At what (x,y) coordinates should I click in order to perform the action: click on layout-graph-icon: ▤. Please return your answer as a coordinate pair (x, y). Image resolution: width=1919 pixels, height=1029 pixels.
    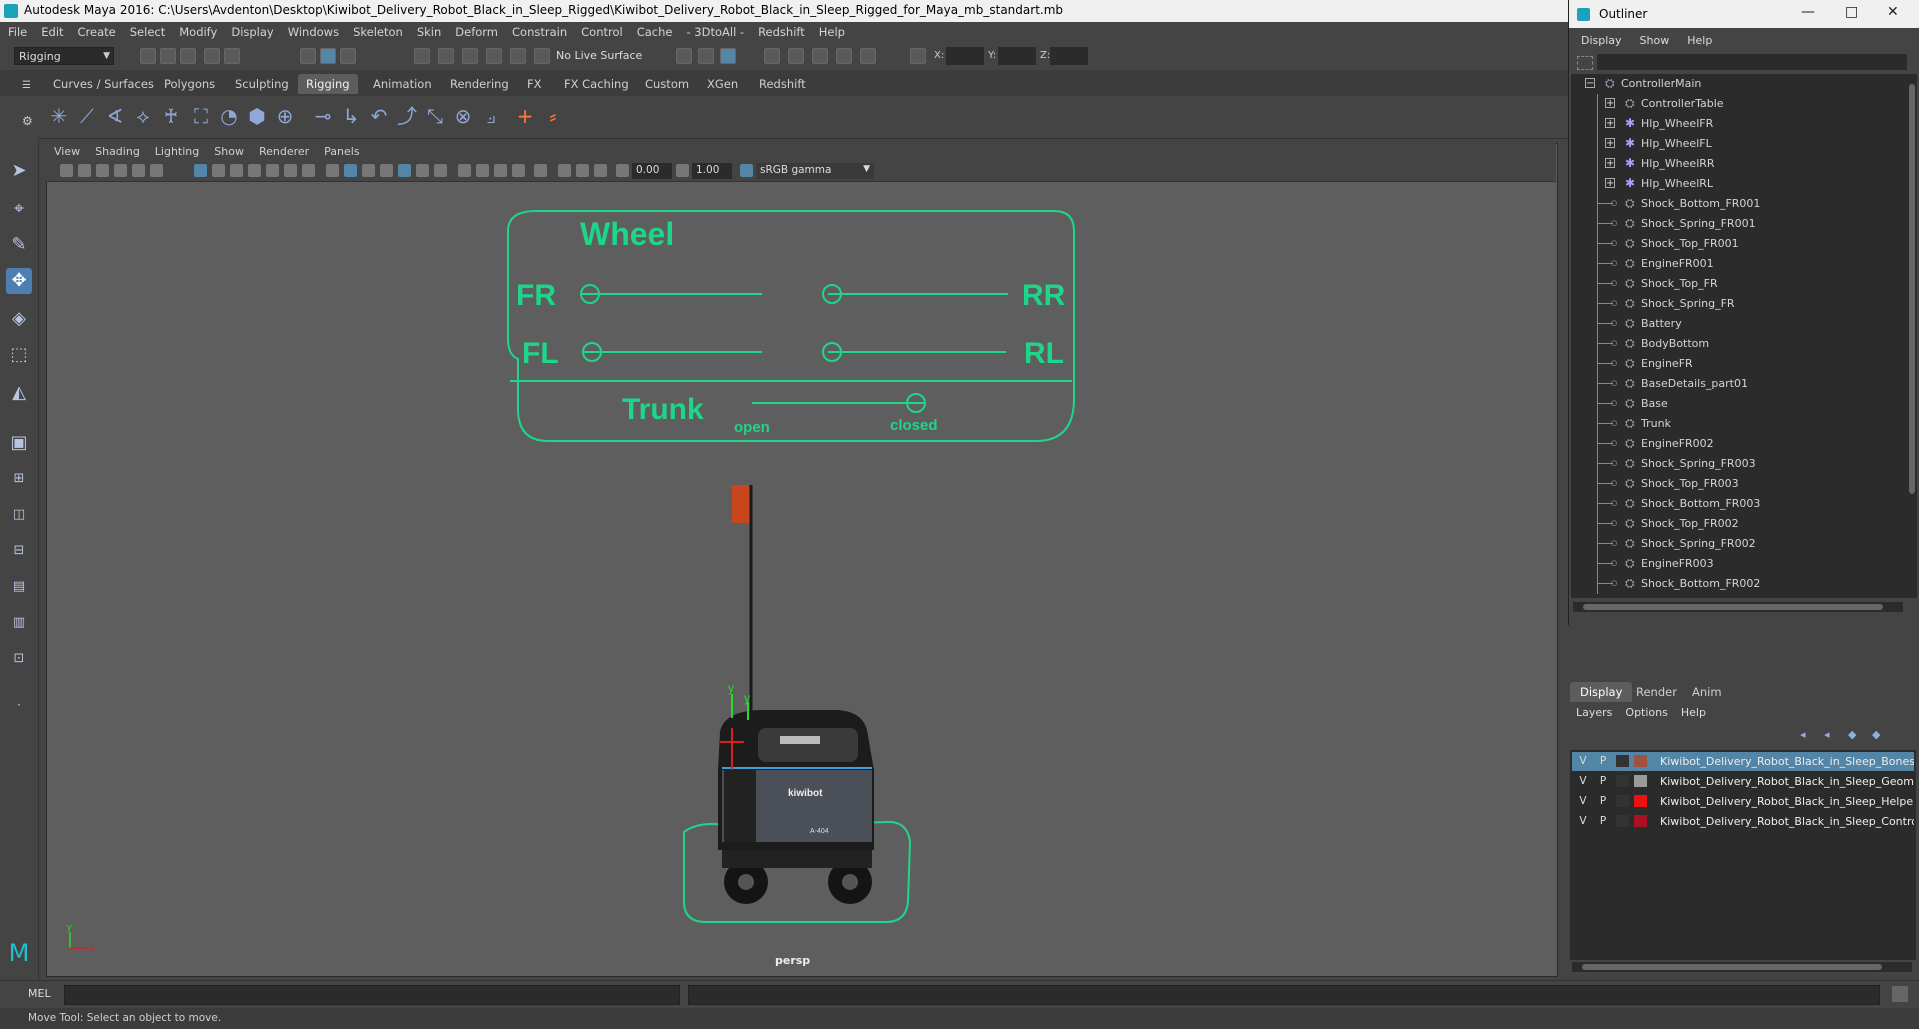
    Looking at the image, I should click on (19, 587).